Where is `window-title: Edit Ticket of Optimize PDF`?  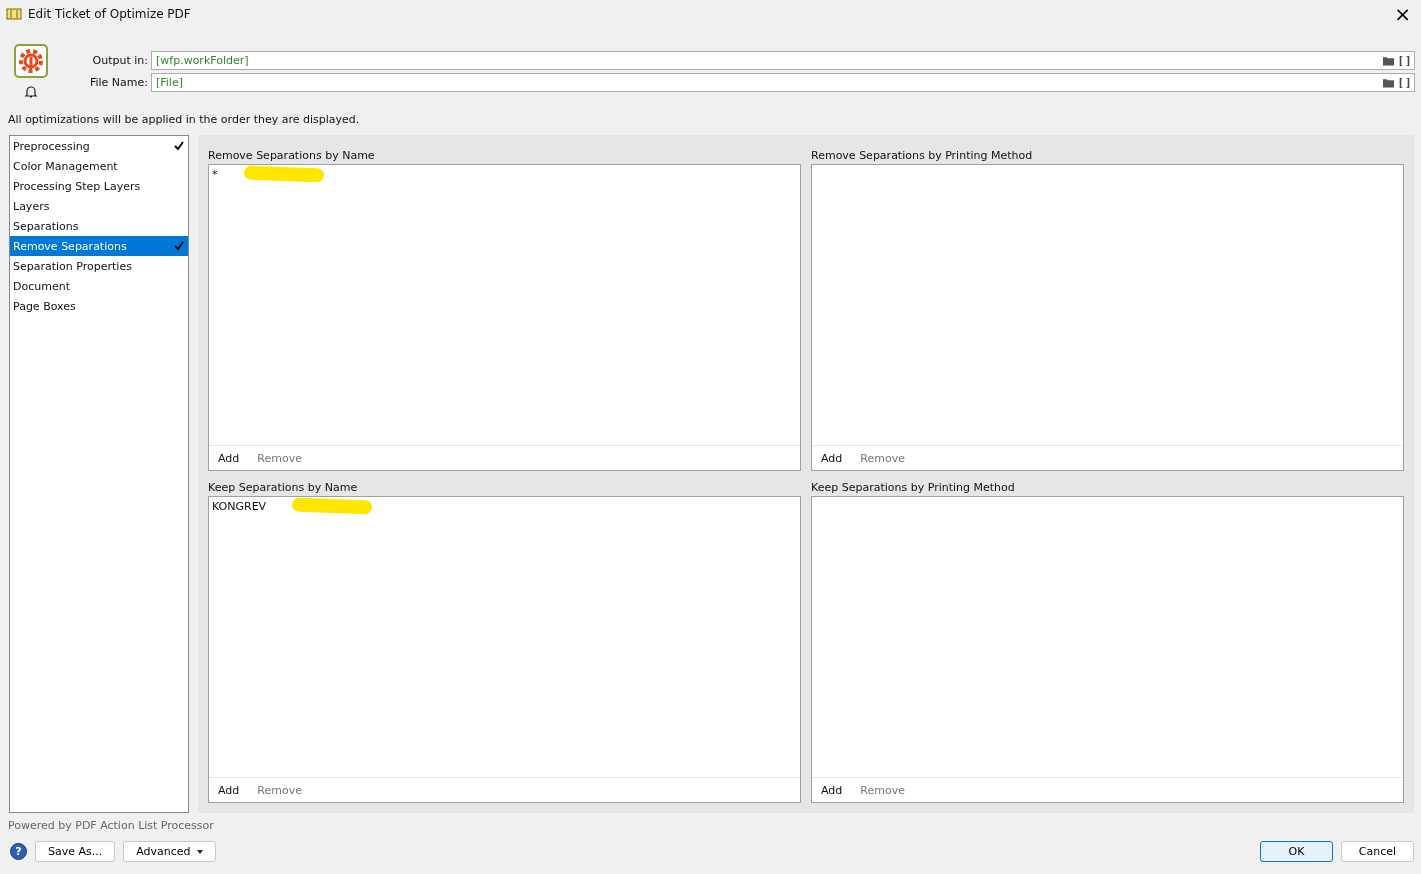 window-title: Edit Ticket of Optimize PDF is located at coordinates (110, 14).